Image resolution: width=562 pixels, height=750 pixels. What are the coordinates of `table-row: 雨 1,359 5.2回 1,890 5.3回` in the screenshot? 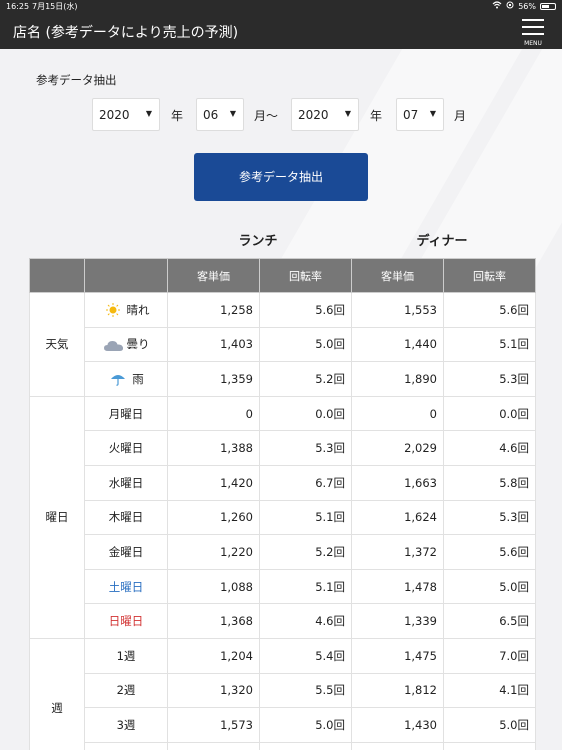 It's located at (283, 379).